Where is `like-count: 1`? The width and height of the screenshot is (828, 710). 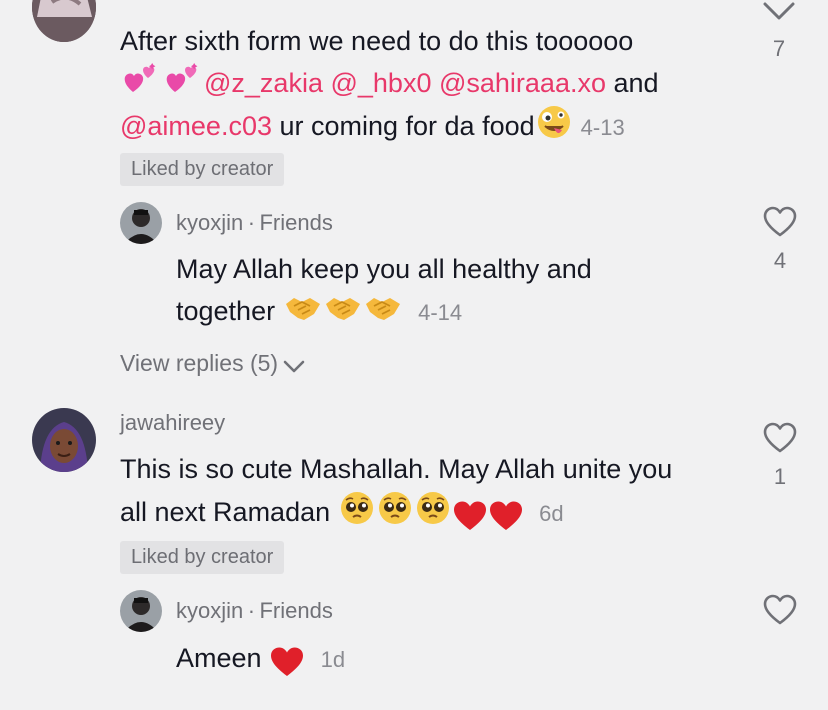
like-count: 1 is located at coordinates (780, 476).